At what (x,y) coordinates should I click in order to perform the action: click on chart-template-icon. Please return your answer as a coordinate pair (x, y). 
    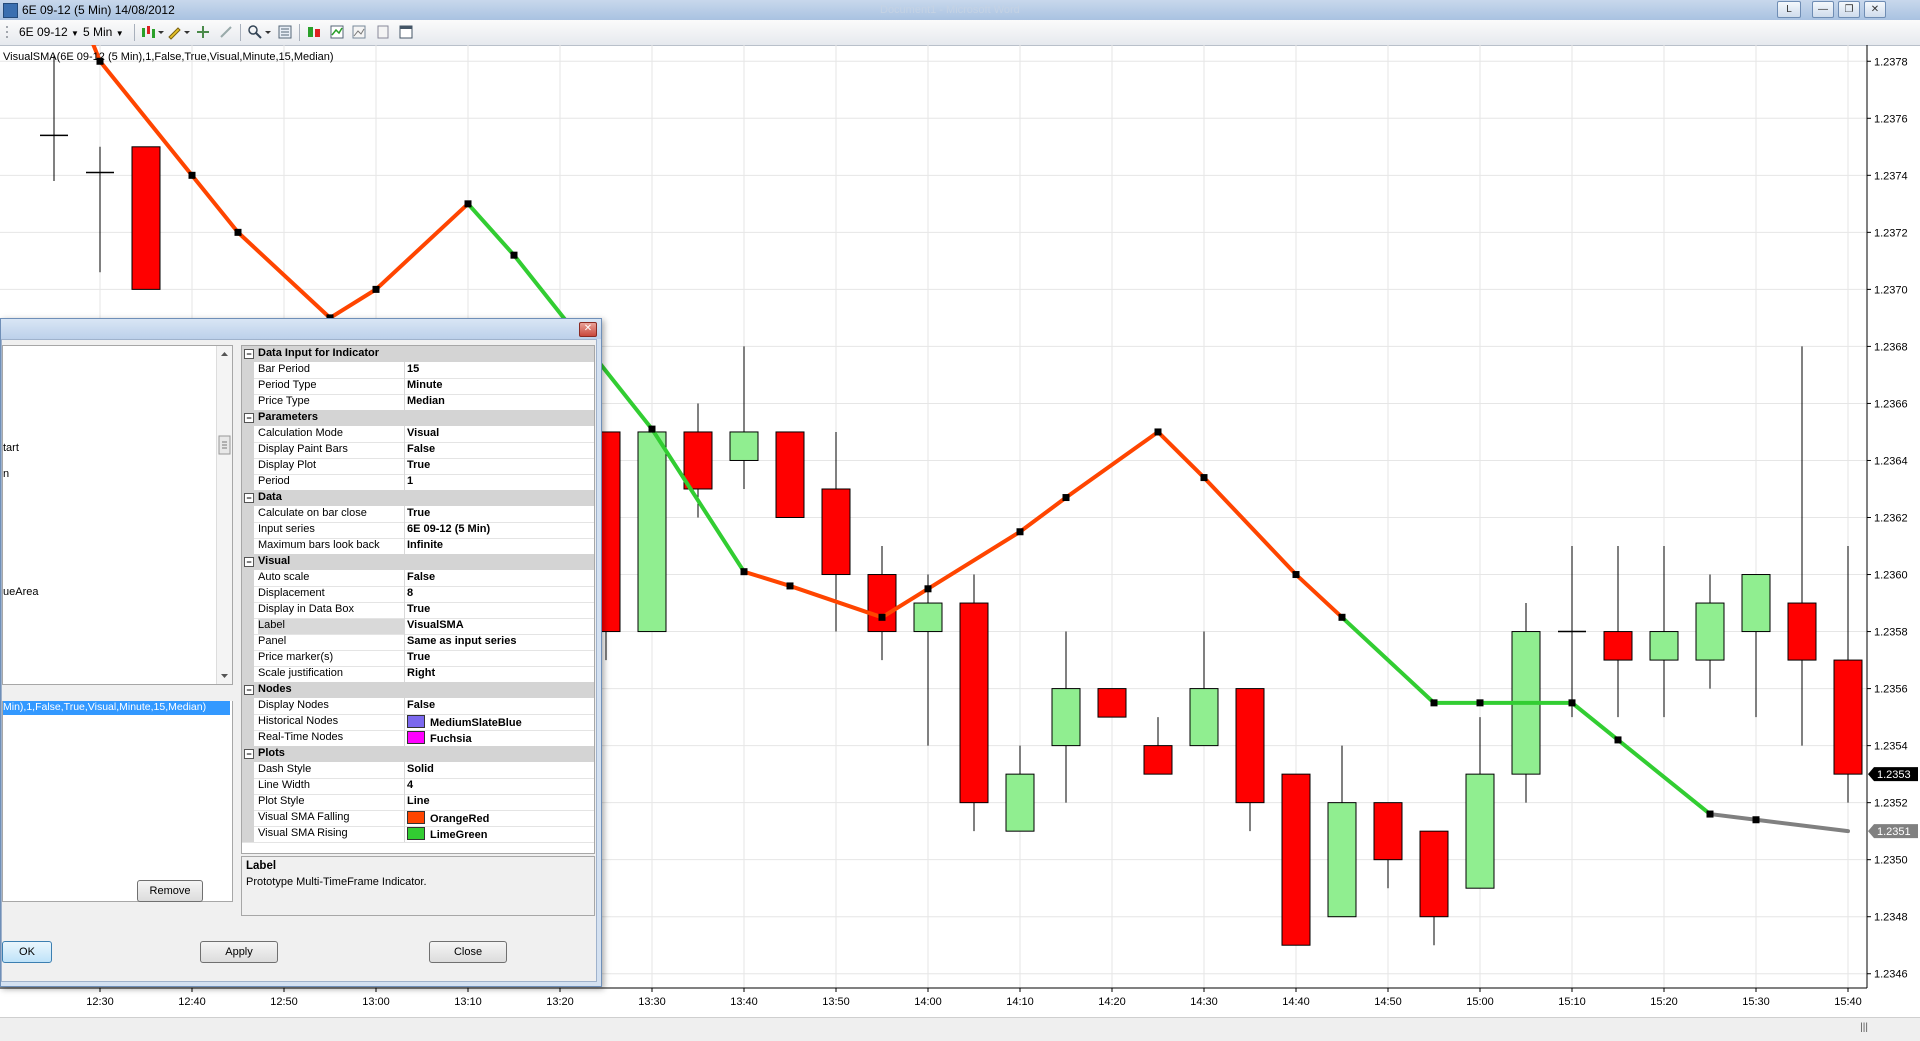
    Looking at the image, I should click on (359, 32).